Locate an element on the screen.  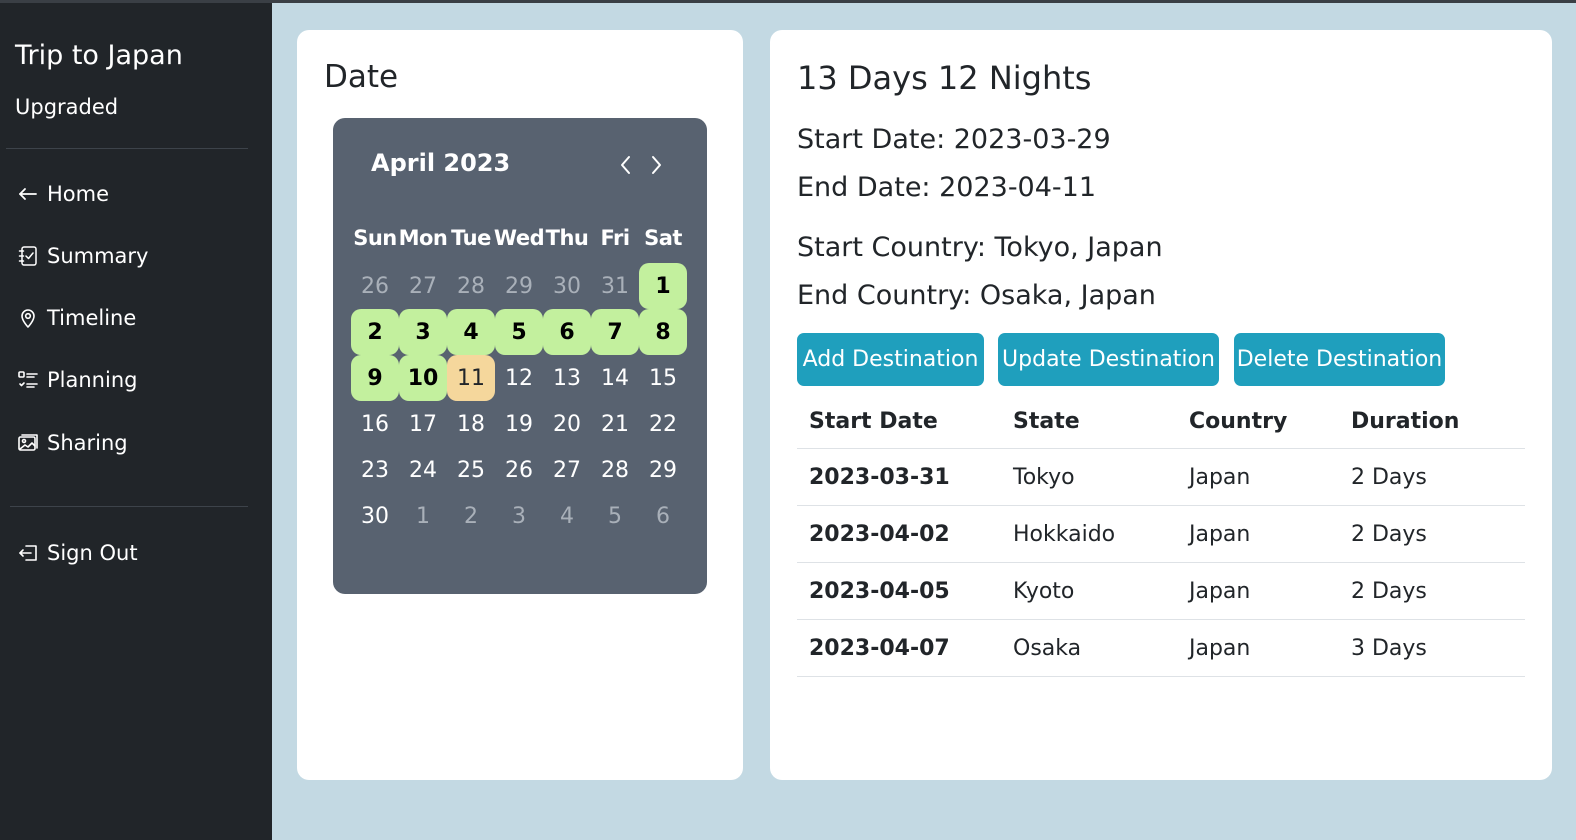
sidebar-divider is located at coordinates (129, 506).